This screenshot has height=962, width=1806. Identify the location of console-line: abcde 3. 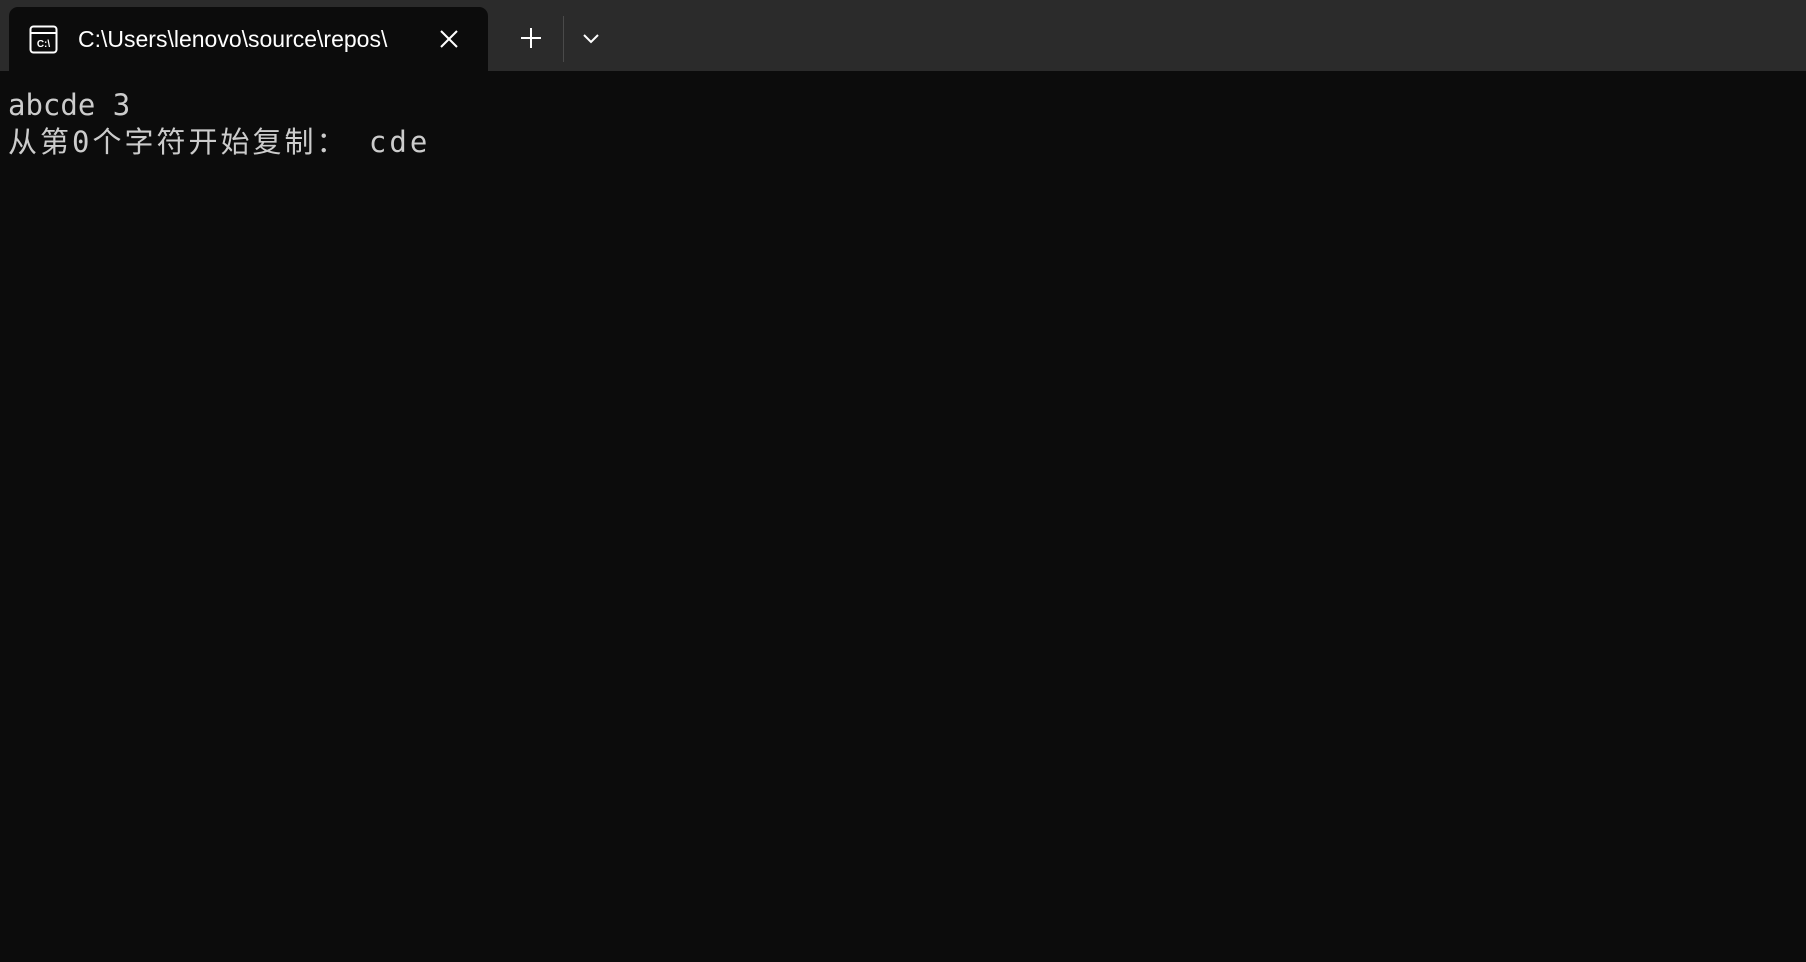
(69, 105).